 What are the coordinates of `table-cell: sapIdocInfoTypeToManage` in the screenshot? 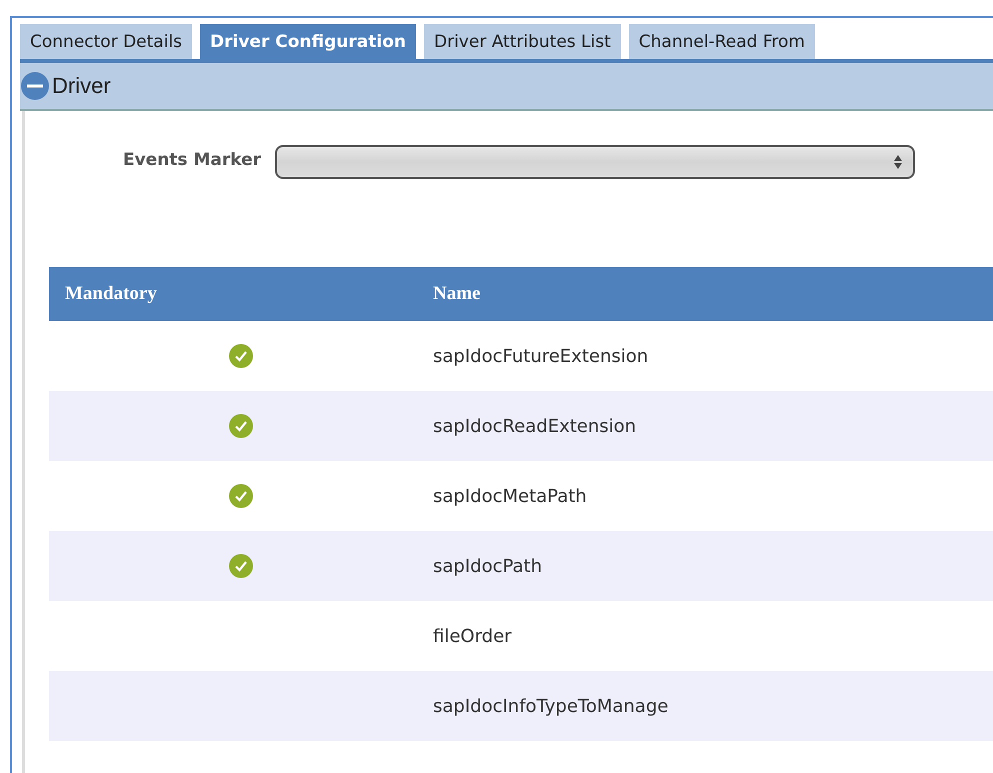 It's located at (550, 706).